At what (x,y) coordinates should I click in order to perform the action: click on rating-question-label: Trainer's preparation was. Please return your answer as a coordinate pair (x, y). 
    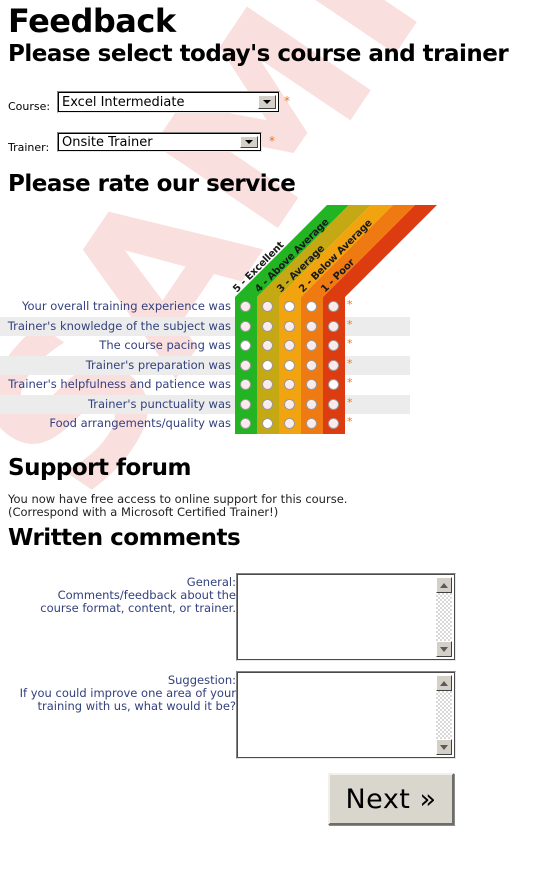
    Looking at the image, I should click on (158, 364).